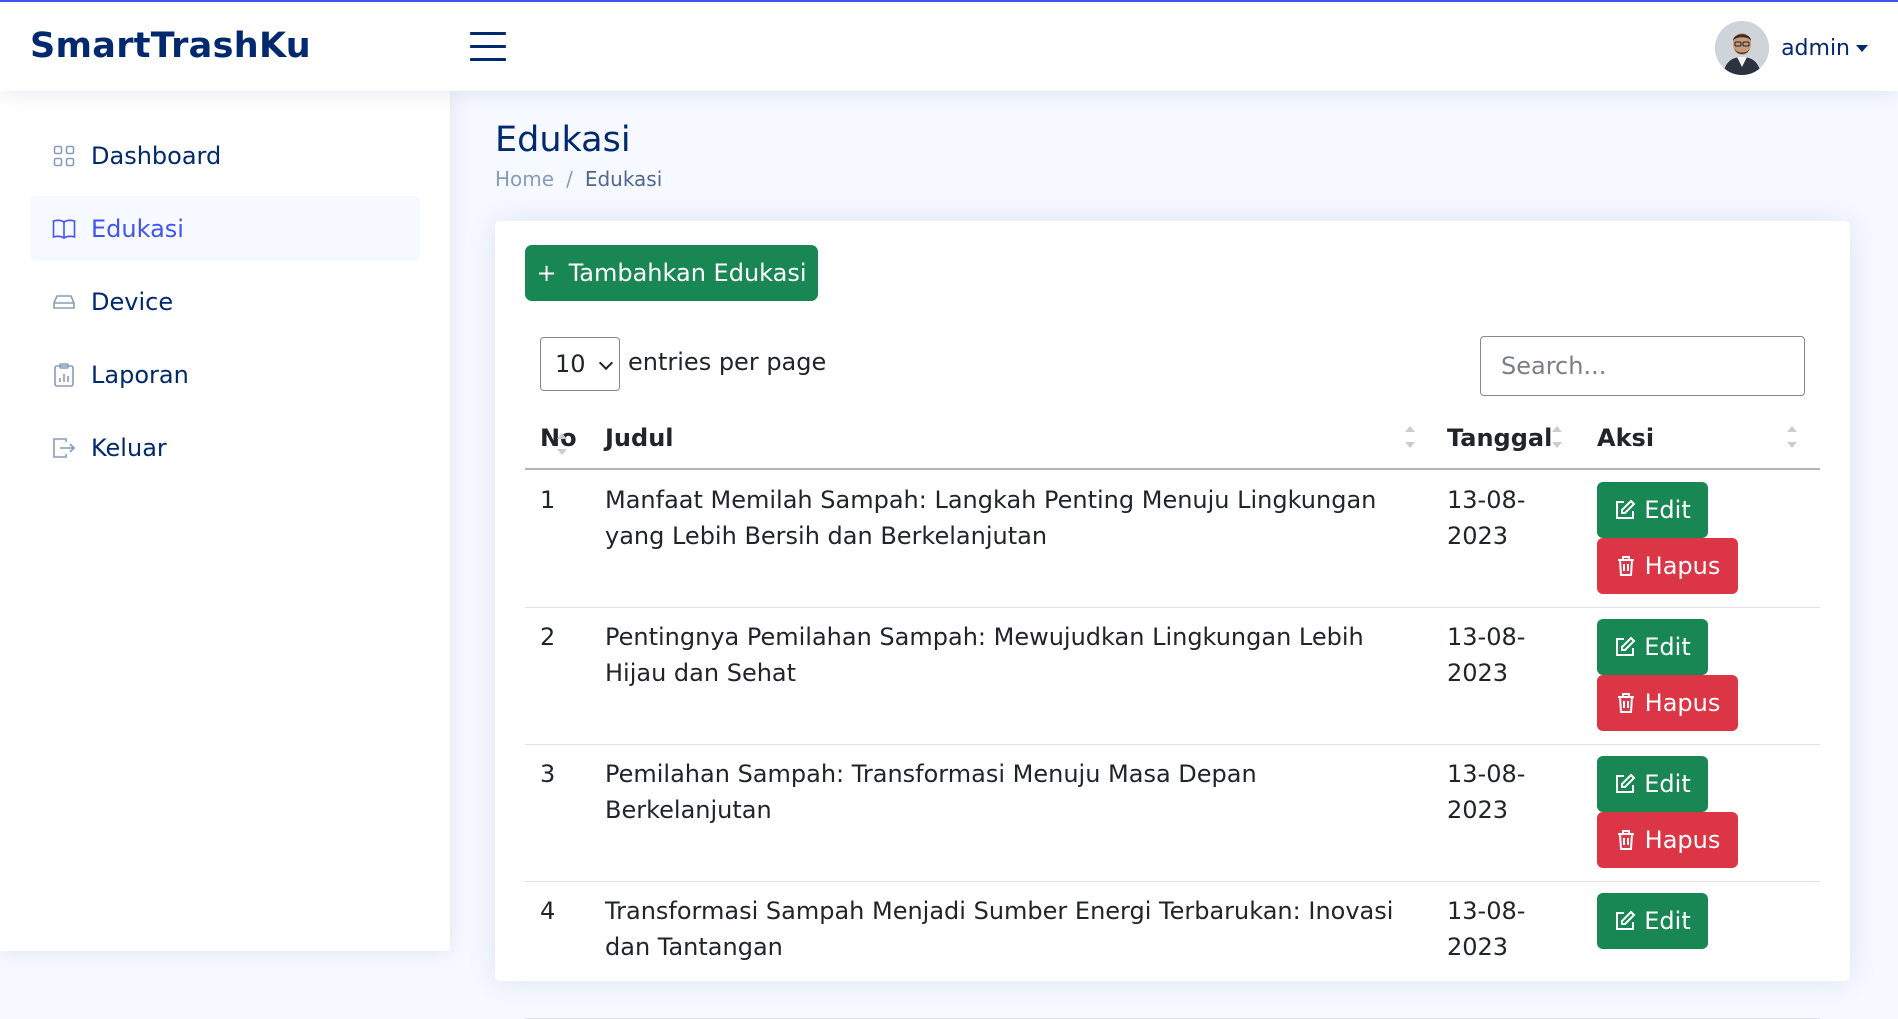  Describe the element at coordinates (64, 156) in the screenshot. I see `grid-icon` at that location.